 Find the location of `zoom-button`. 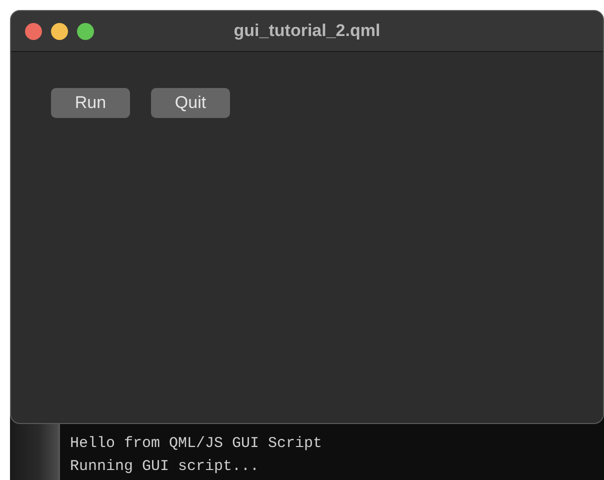

zoom-button is located at coordinates (85, 31).